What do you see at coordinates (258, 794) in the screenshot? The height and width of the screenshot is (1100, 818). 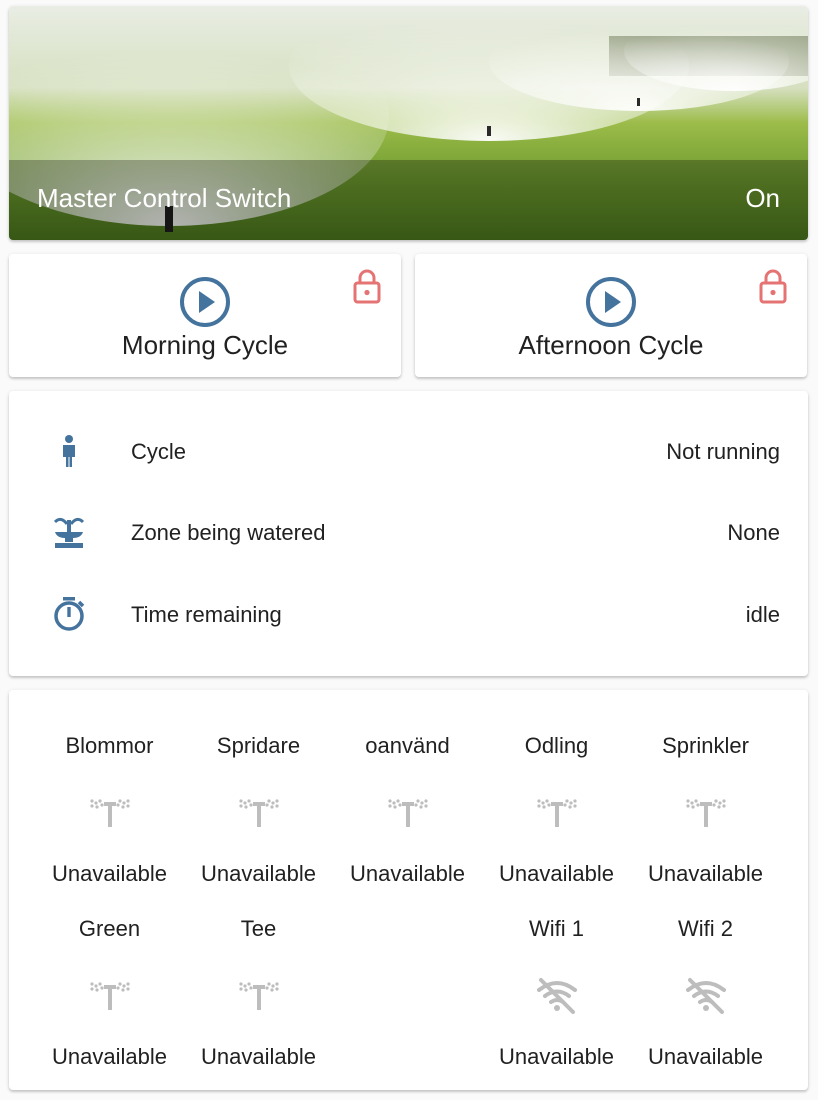 I see `entity-spridare: Spridare Unavailable` at bounding box center [258, 794].